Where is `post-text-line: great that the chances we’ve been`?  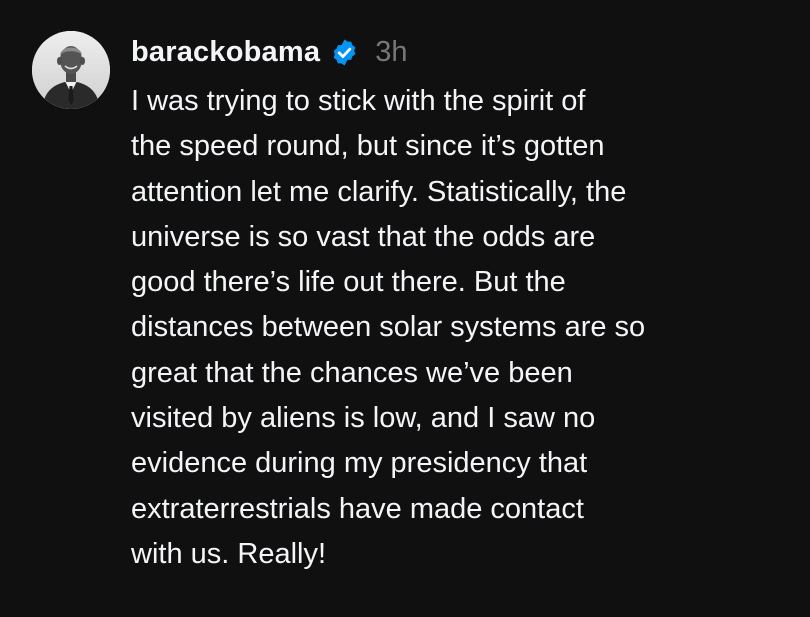
post-text-line: great that the chances we’ve been is located at coordinates (352, 372).